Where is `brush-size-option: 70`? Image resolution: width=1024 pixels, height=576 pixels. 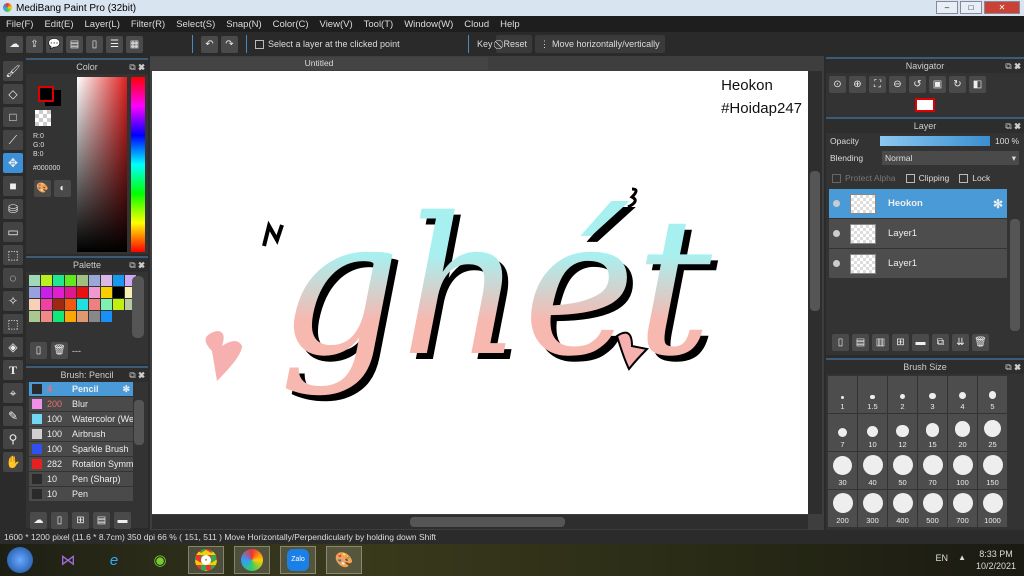 brush-size-option: 70 is located at coordinates (932, 470).